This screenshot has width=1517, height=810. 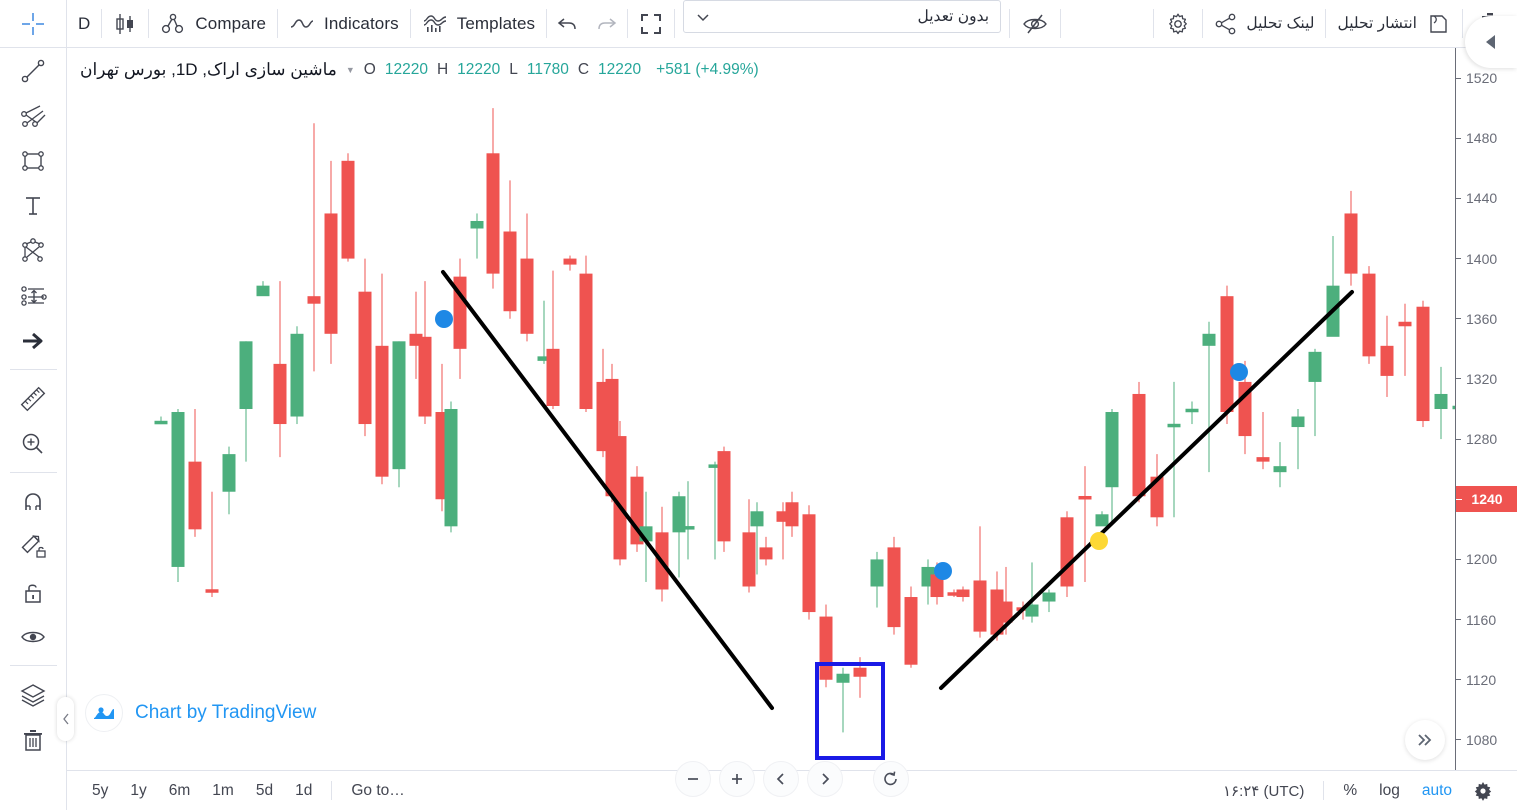 What do you see at coordinates (953, 16) in the screenshot?
I see `adjustment-select-value: بدون تعدیل` at bounding box center [953, 16].